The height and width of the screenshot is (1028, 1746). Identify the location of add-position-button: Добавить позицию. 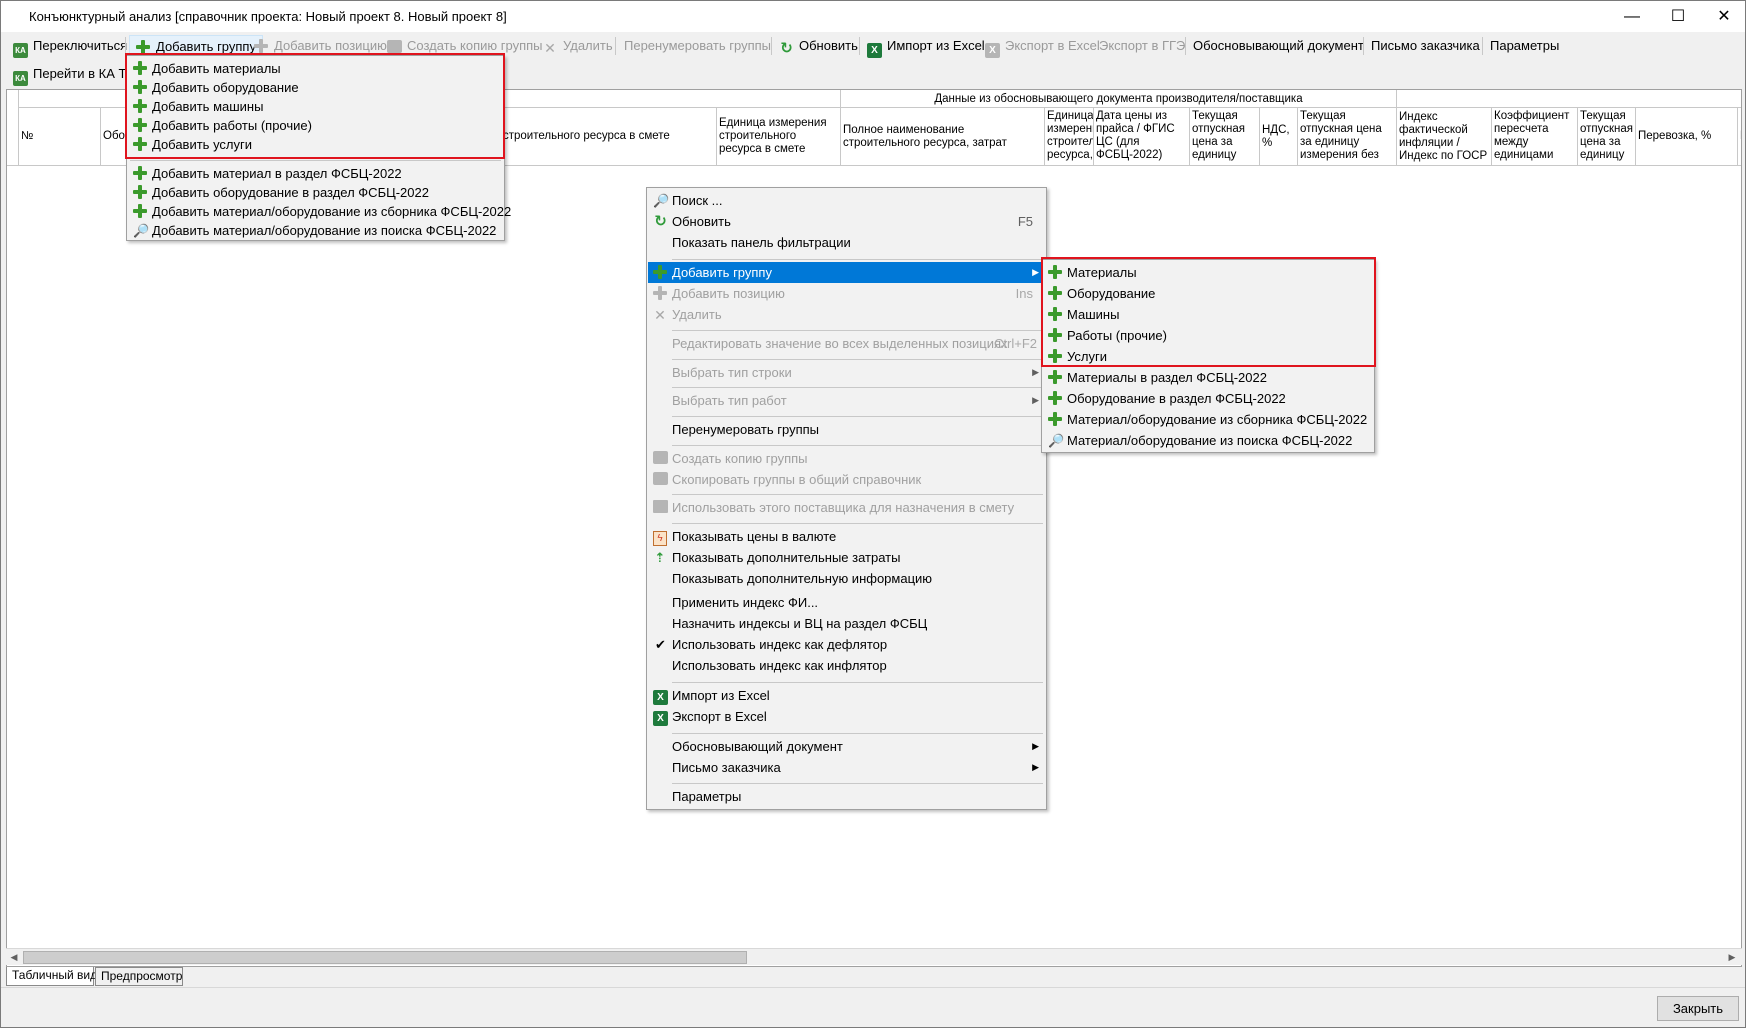
(320, 46).